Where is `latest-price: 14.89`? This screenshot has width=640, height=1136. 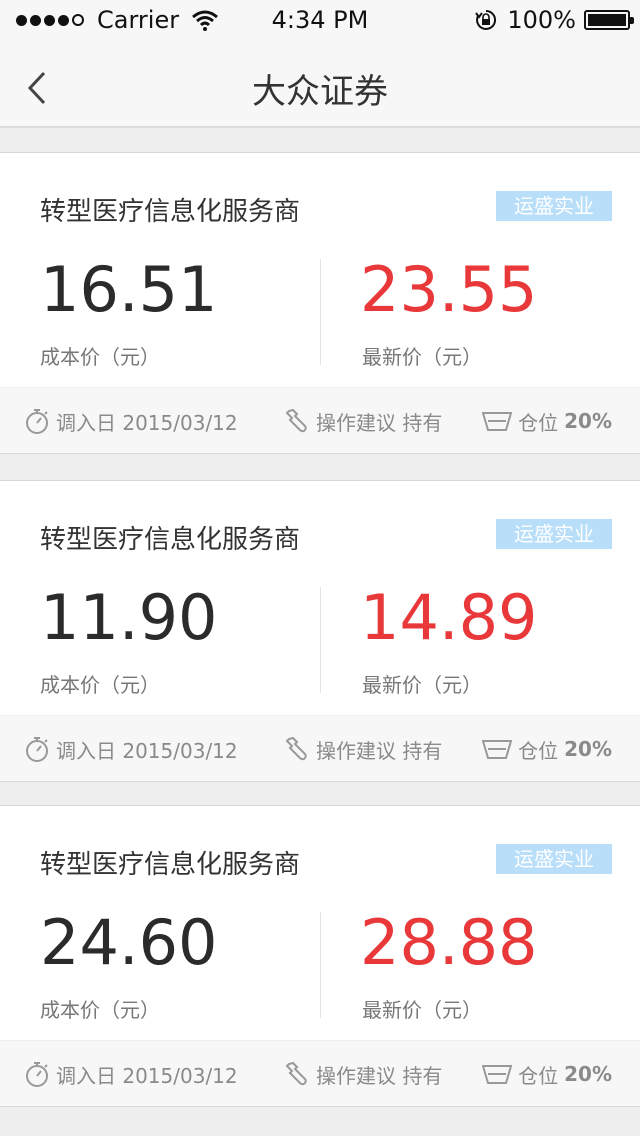 latest-price: 14.89 is located at coordinates (449, 617).